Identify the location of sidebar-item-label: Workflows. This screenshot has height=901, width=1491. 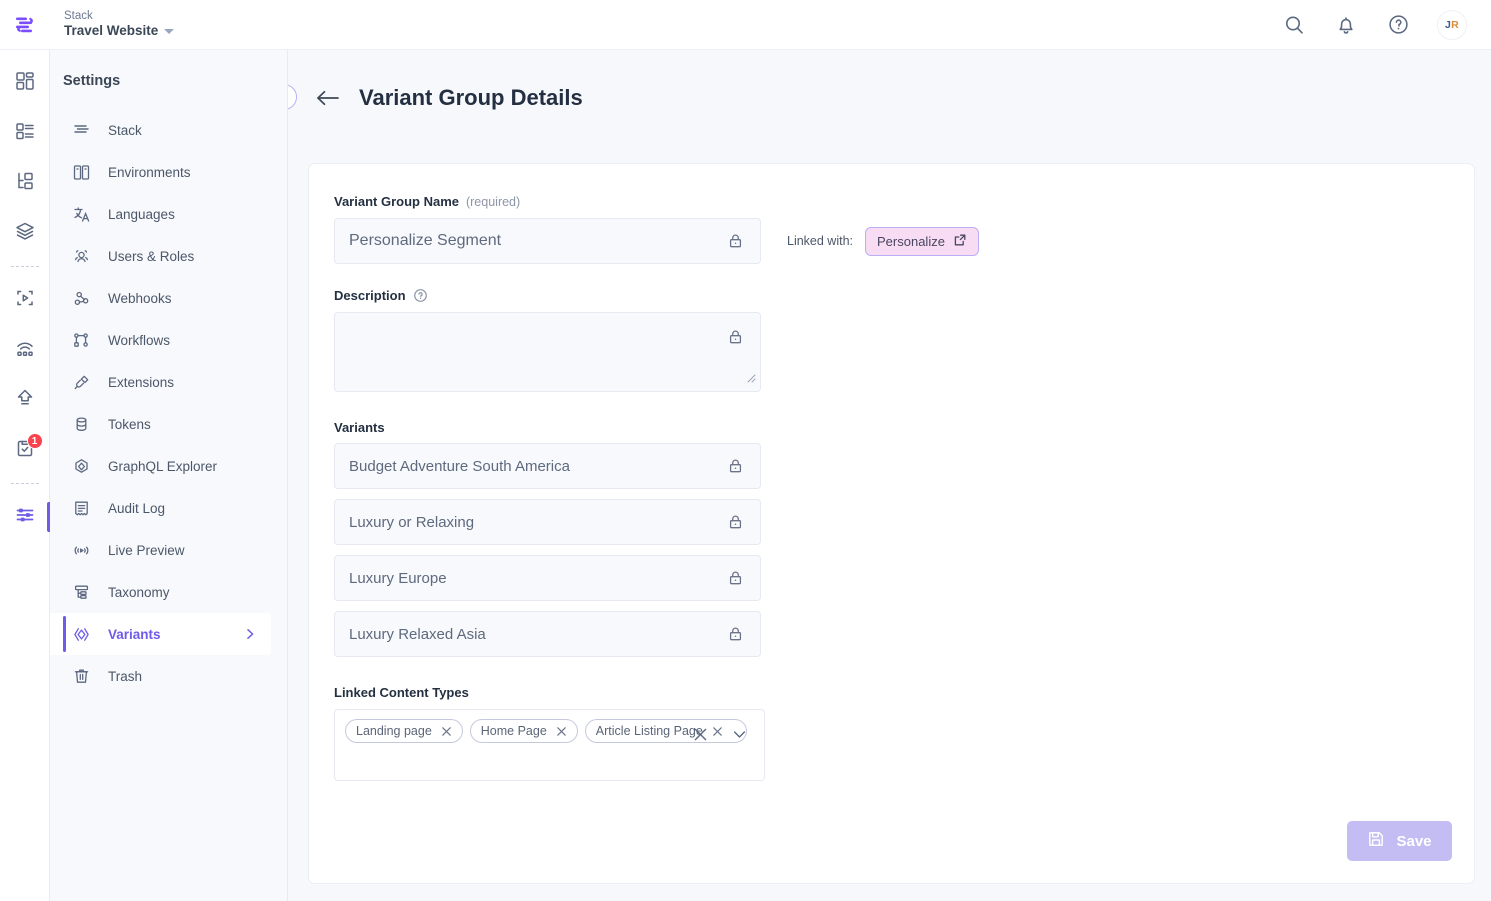
(139, 340).